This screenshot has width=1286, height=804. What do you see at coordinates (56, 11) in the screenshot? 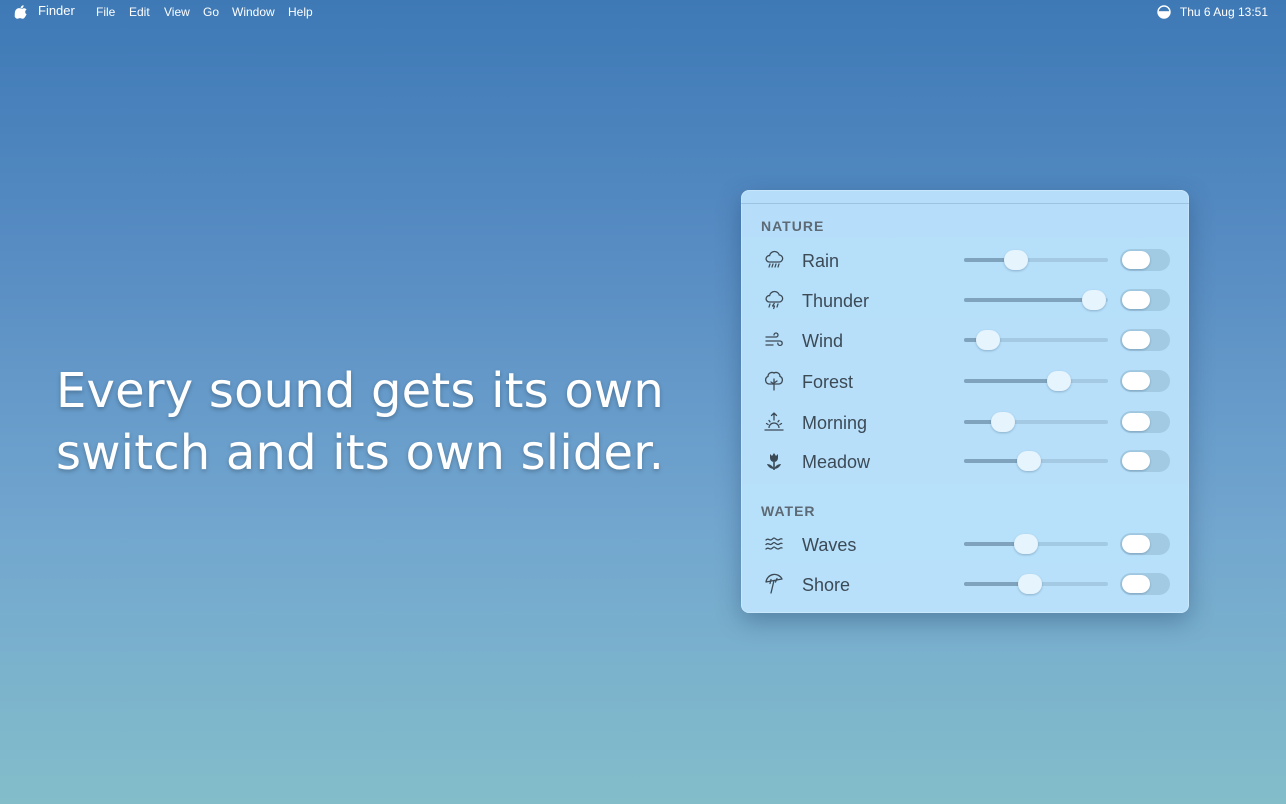
I see `menu-app-finder: Finder` at bounding box center [56, 11].